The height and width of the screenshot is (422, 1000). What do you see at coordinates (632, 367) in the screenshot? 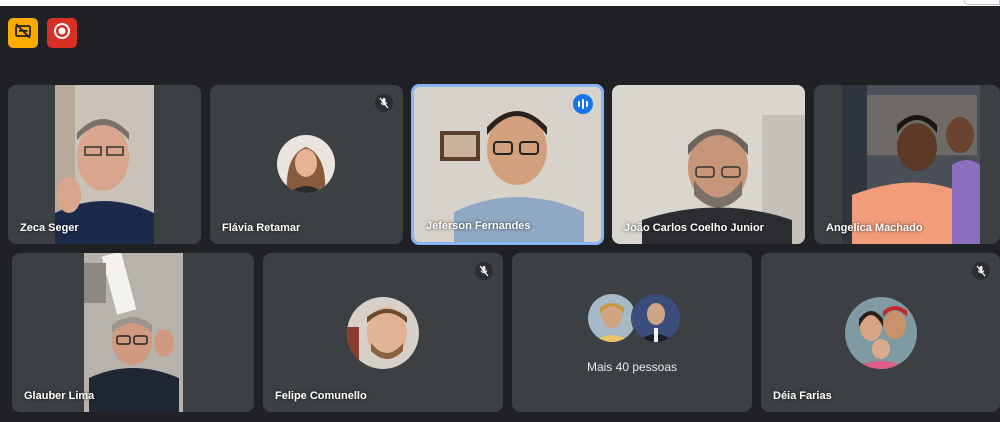
I see `more-participants-label: Mais 40 pessoas` at bounding box center [632, 367].